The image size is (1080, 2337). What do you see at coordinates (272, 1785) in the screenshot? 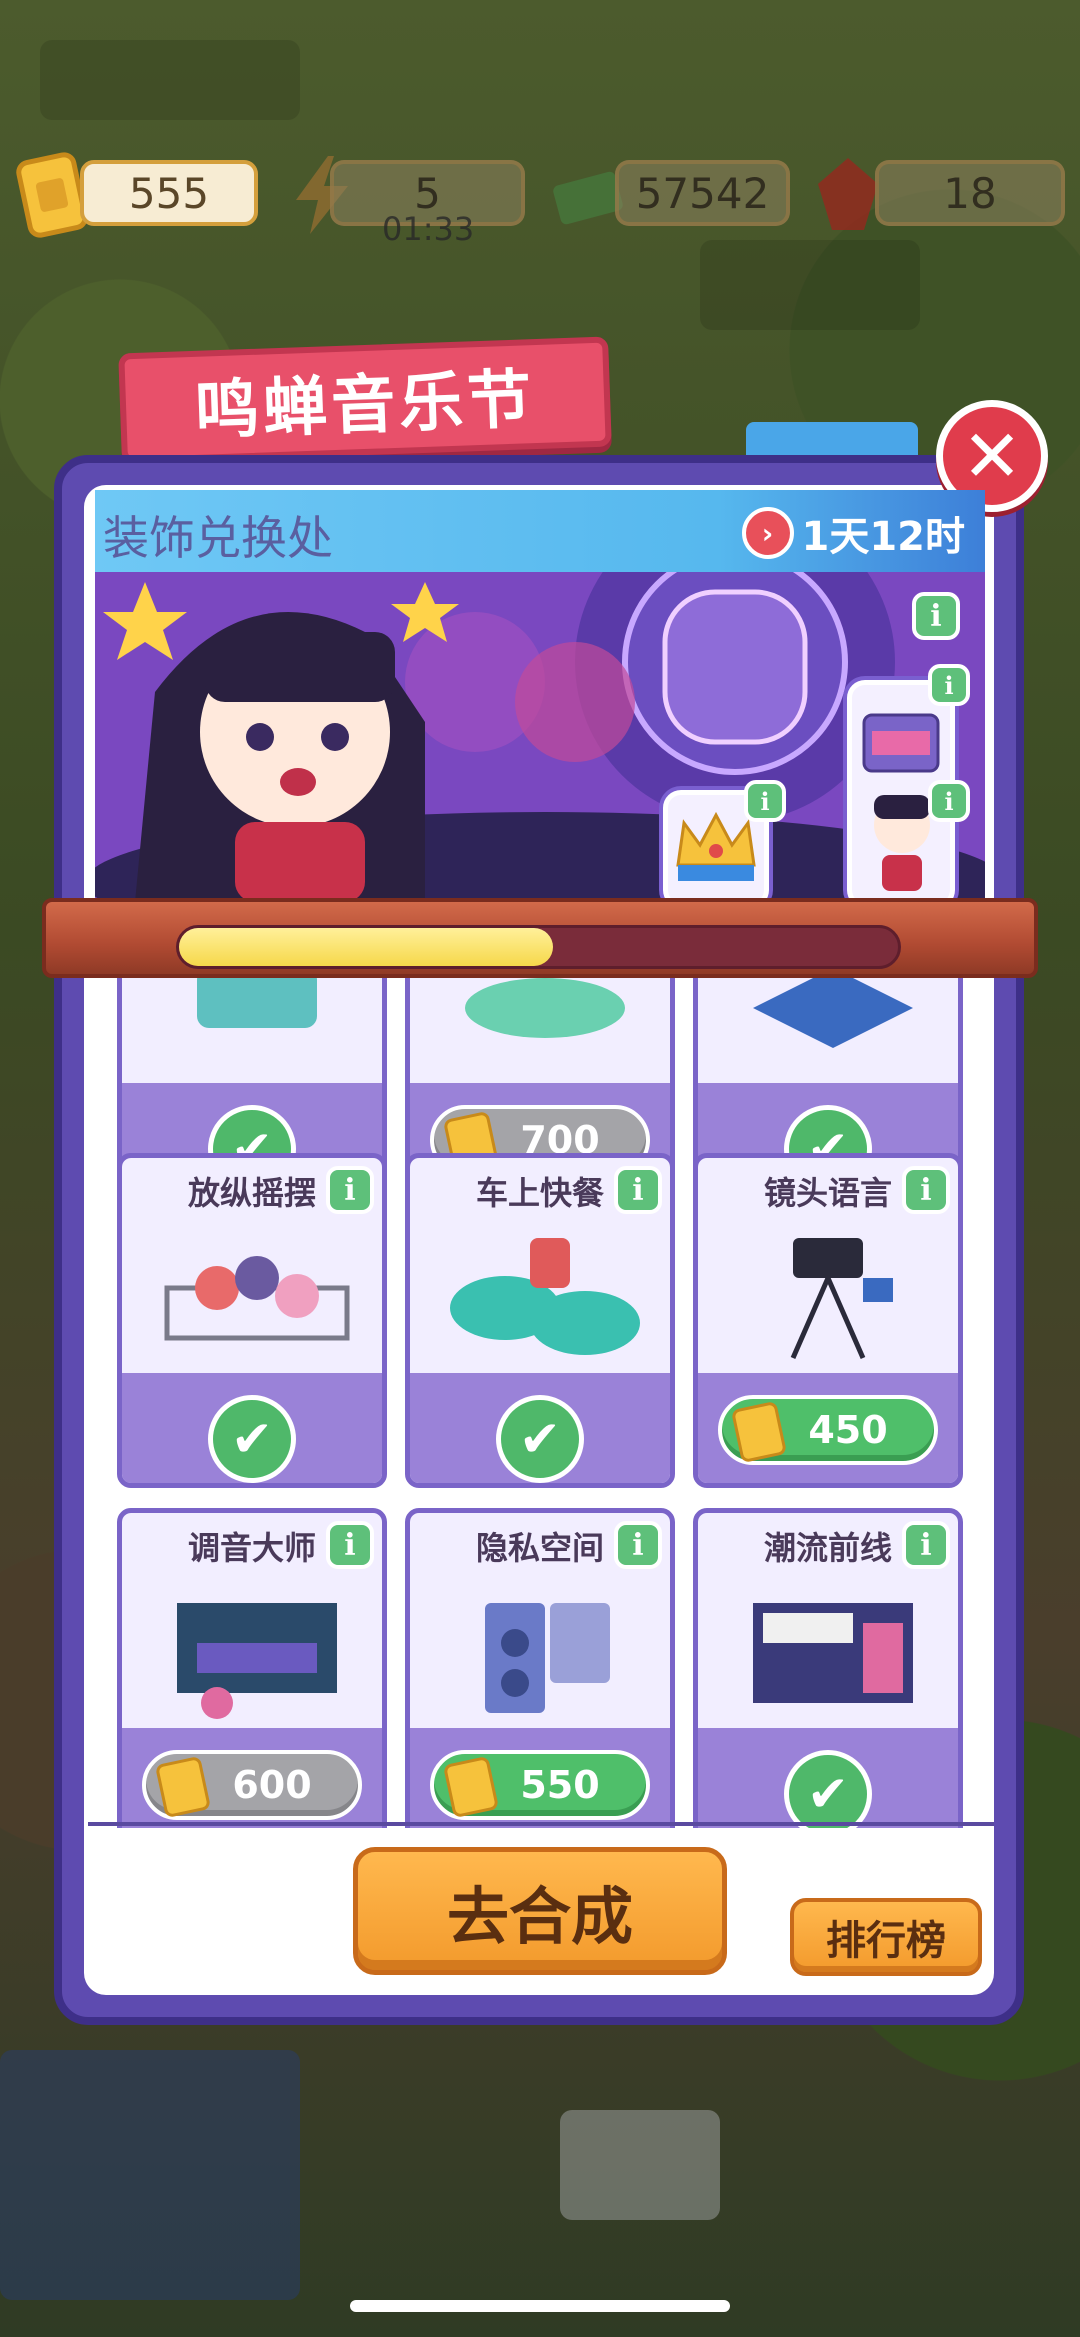
I see `price-value: 600` at bounding box center [272, 1785].